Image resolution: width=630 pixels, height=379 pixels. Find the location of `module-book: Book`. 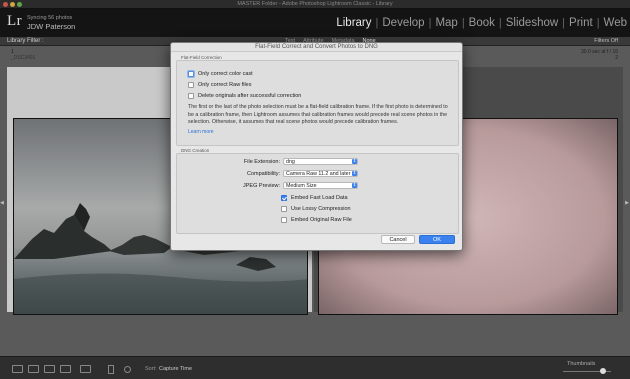

module-book: Book is located at coordinates (482, 23).